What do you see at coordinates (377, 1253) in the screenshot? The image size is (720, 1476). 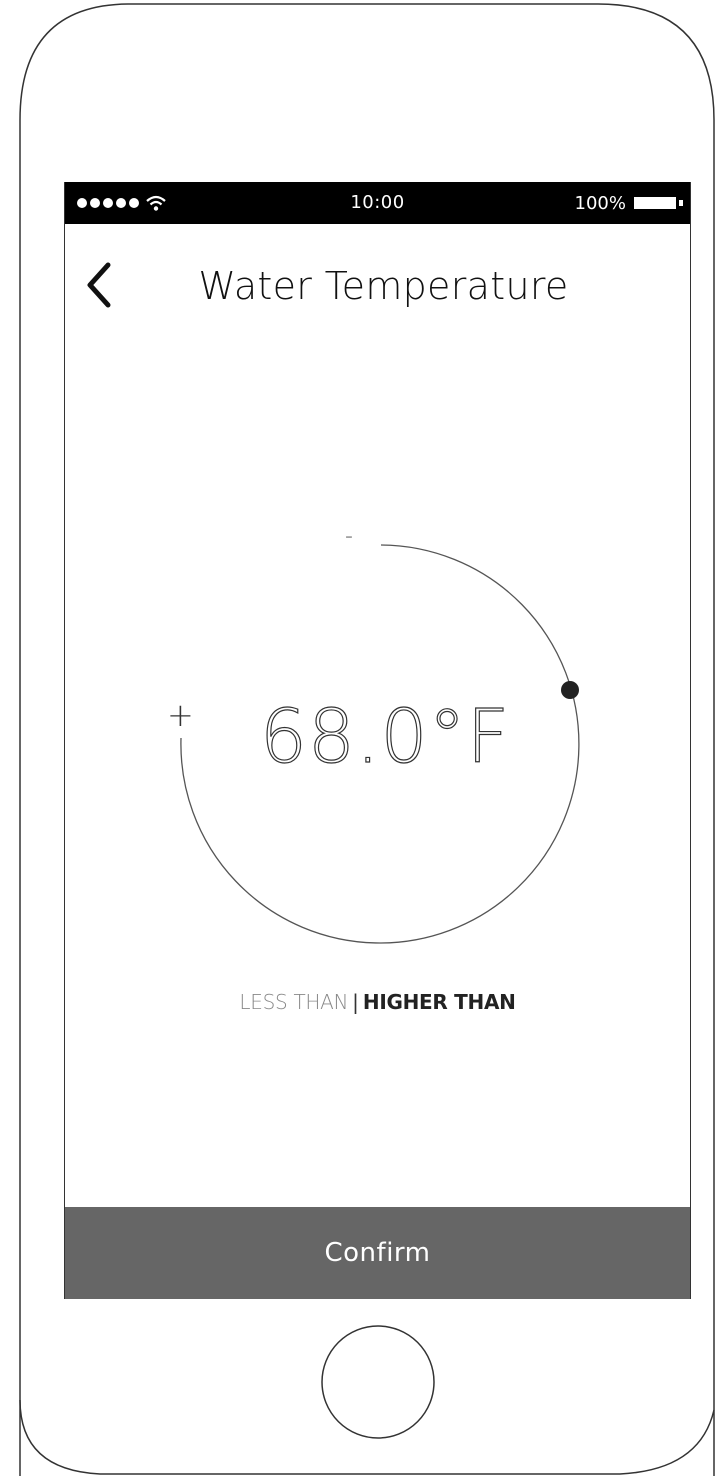 I see `confirm-button: Confirm` at bounding box center [377, 1253].